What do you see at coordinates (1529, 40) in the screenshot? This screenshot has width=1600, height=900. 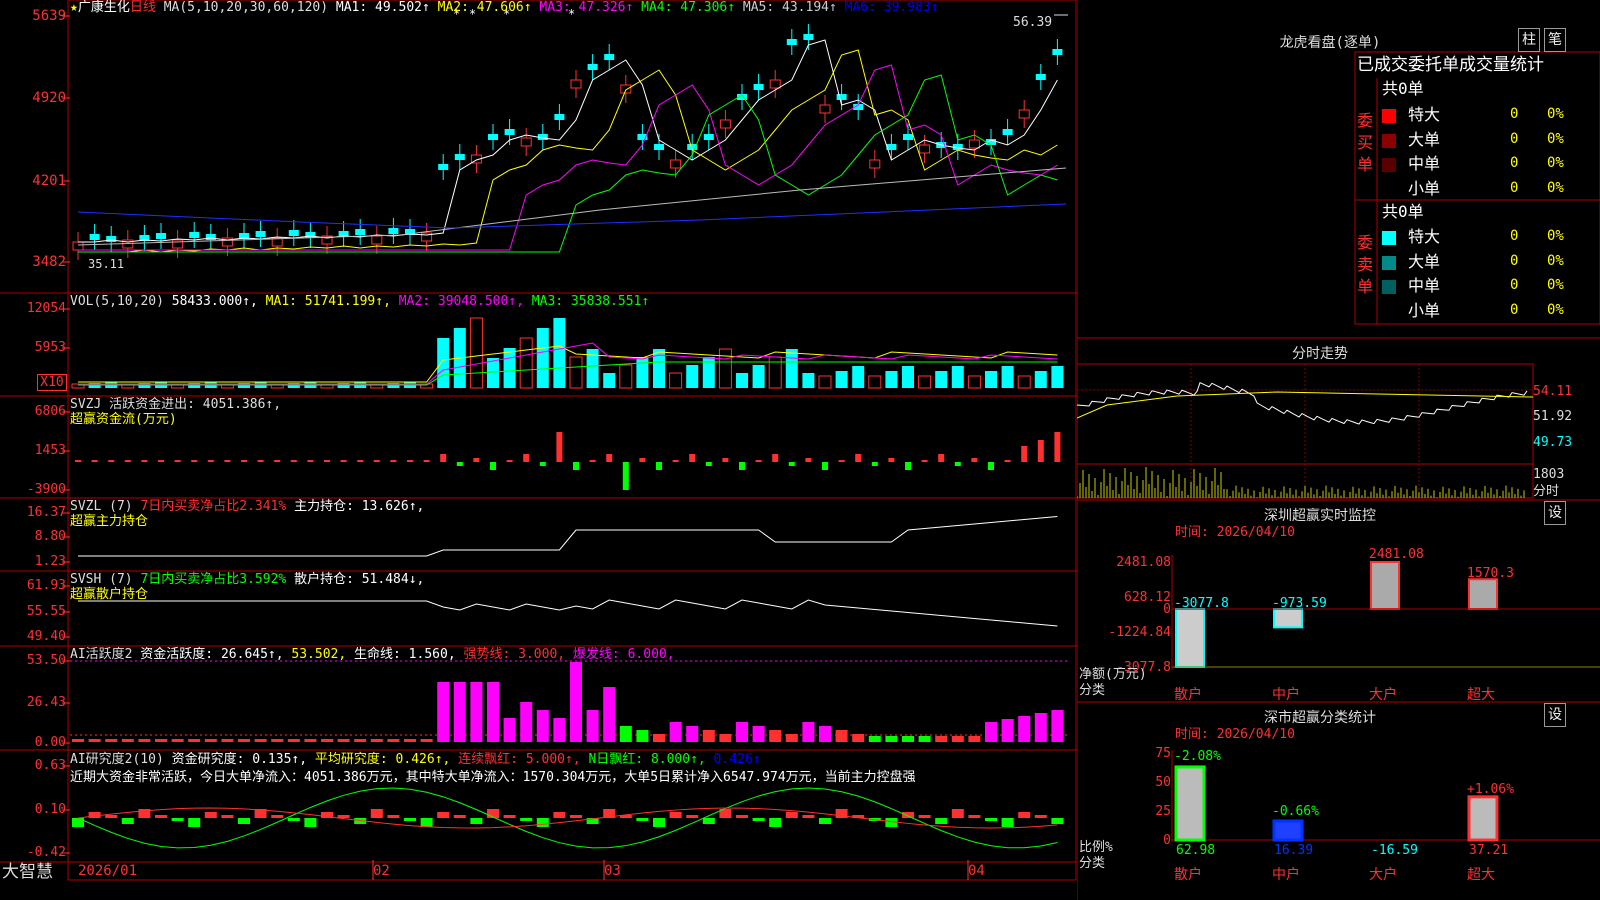 I see `bar-mode-button: 柱` at bounding box center [1529, 40].